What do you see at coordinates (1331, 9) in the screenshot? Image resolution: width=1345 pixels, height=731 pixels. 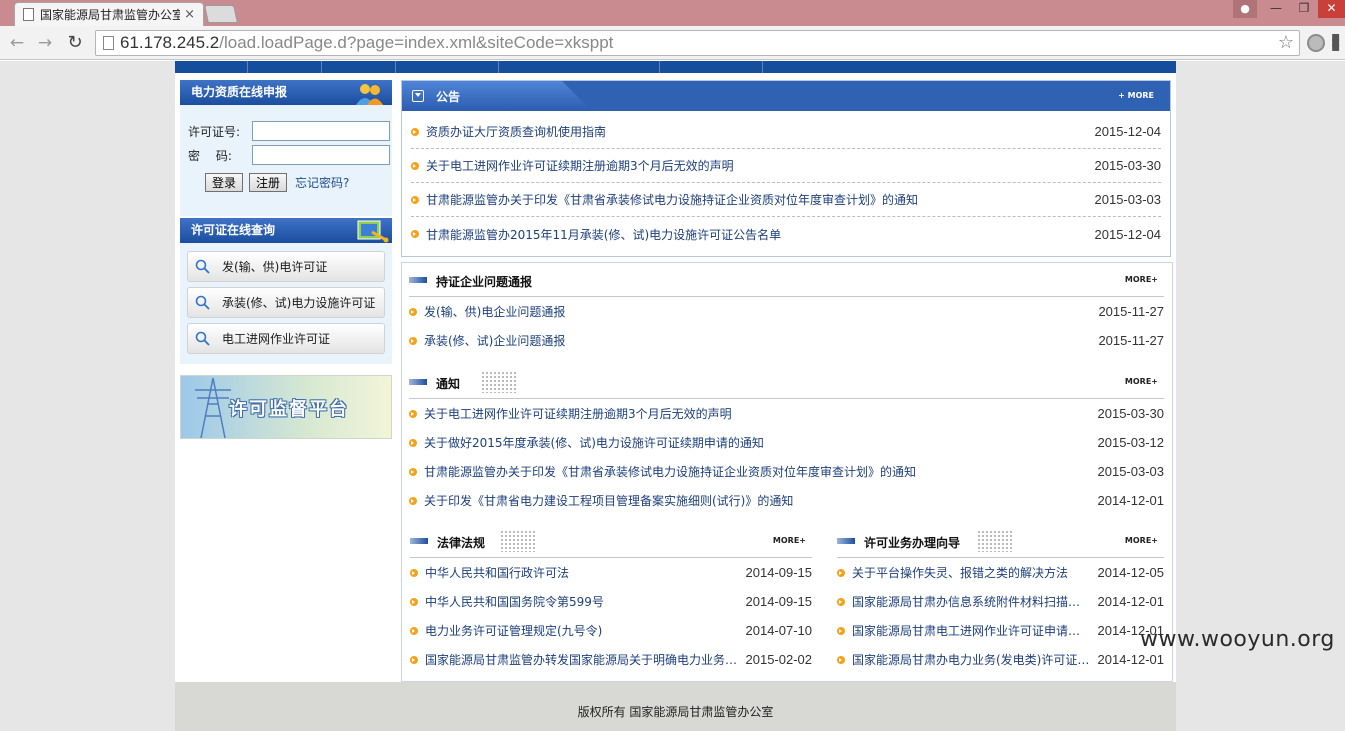 I see `close-window-button: ✕` at bounding box center [1331, 9].